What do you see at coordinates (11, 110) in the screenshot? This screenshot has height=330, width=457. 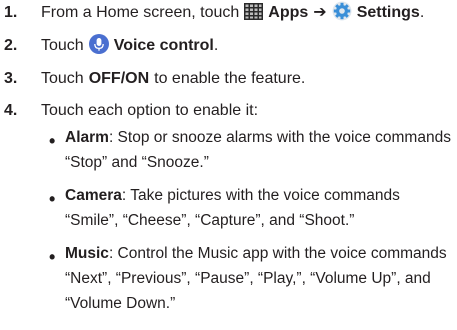 I see `step-number: 4.` at bounding box center [11, 110].